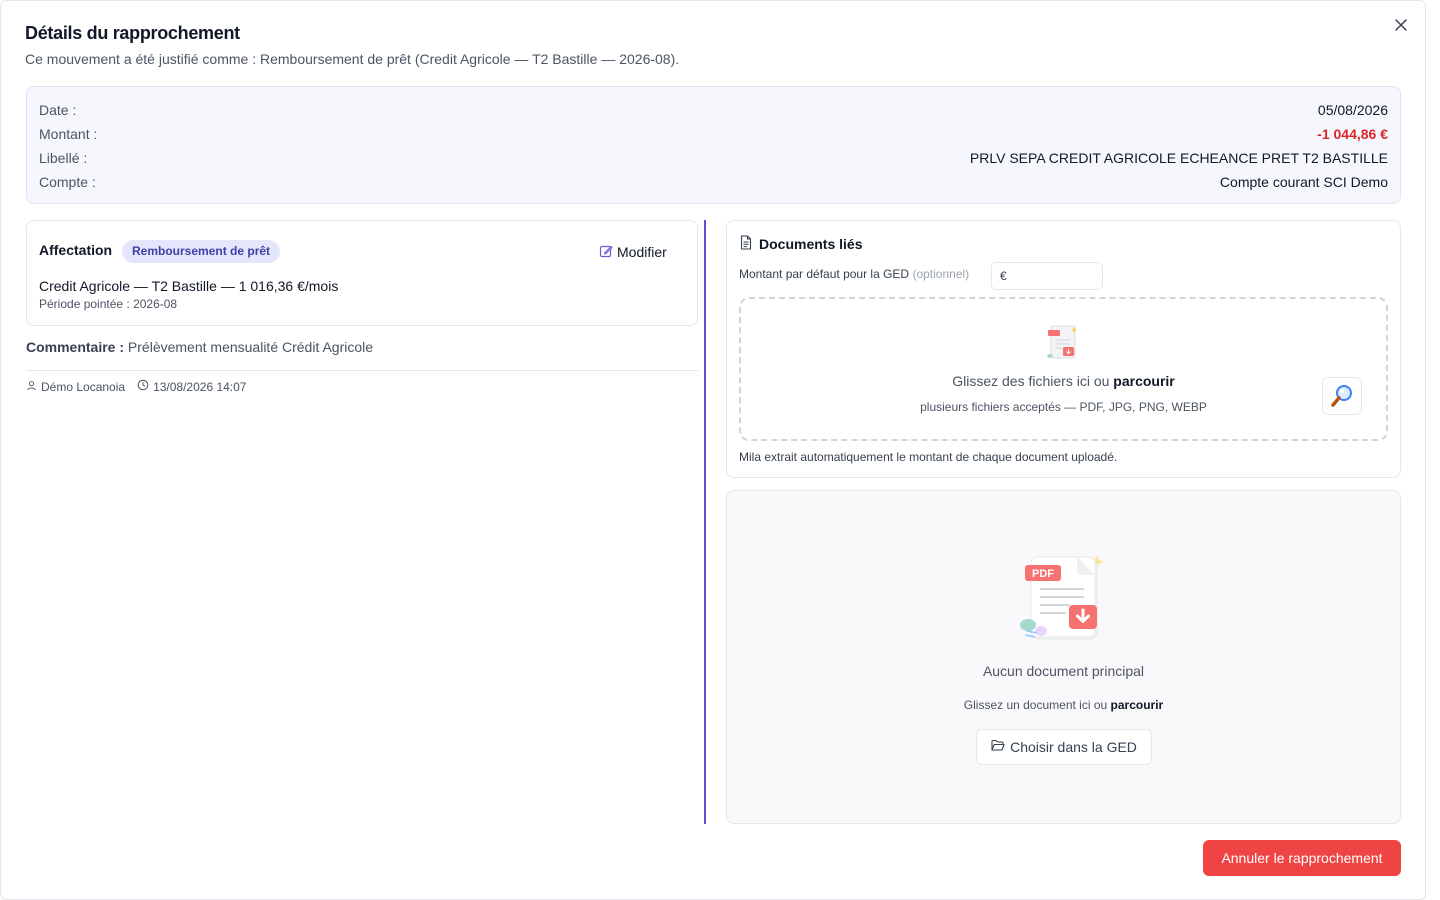 This screenshot has width=1440, height=900. I want to click on documents-title-text: Documents liés, so click(811, 244).